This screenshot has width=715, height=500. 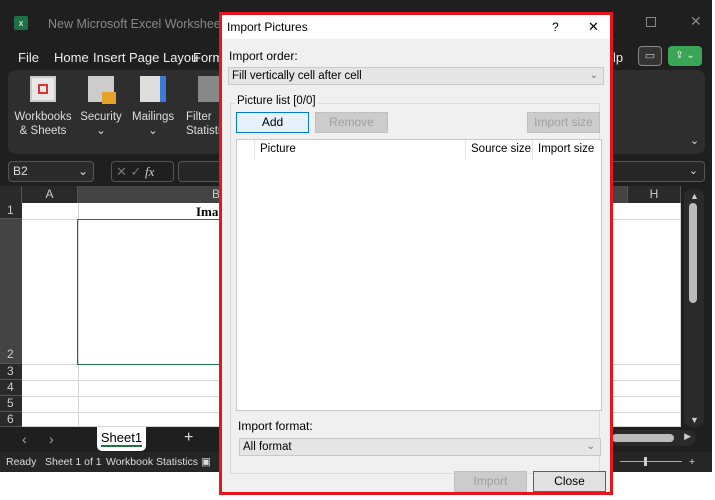 I want to click on dialog-title: Import Pictures, so click(x=267, y=27).